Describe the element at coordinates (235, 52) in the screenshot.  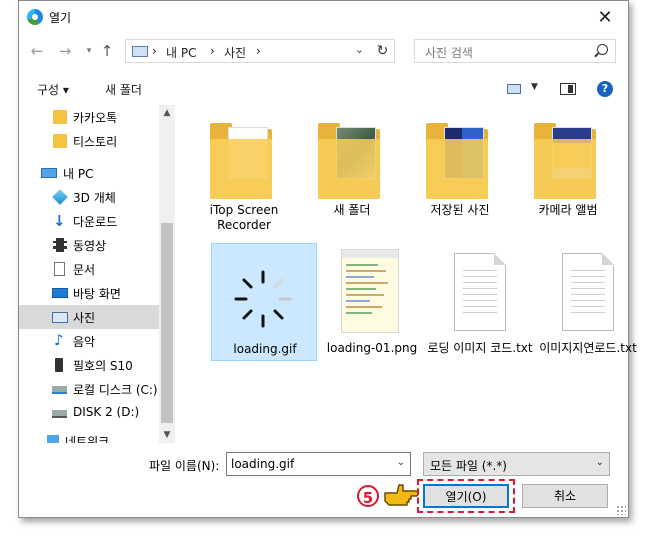
I see `breadcrumb-pictures: 사진` at that location.